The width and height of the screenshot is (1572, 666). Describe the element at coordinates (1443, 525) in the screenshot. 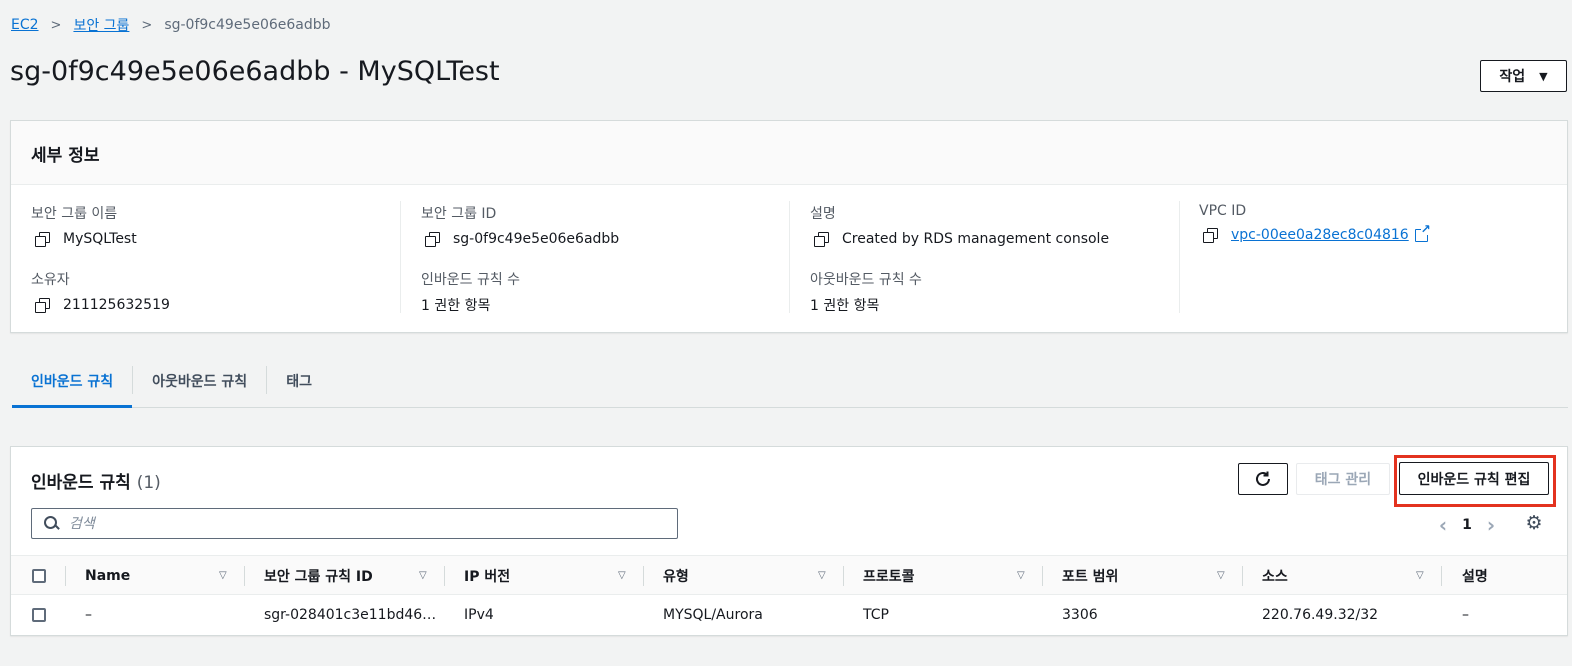

I see `chevron-left-icon: ‹` at that location.